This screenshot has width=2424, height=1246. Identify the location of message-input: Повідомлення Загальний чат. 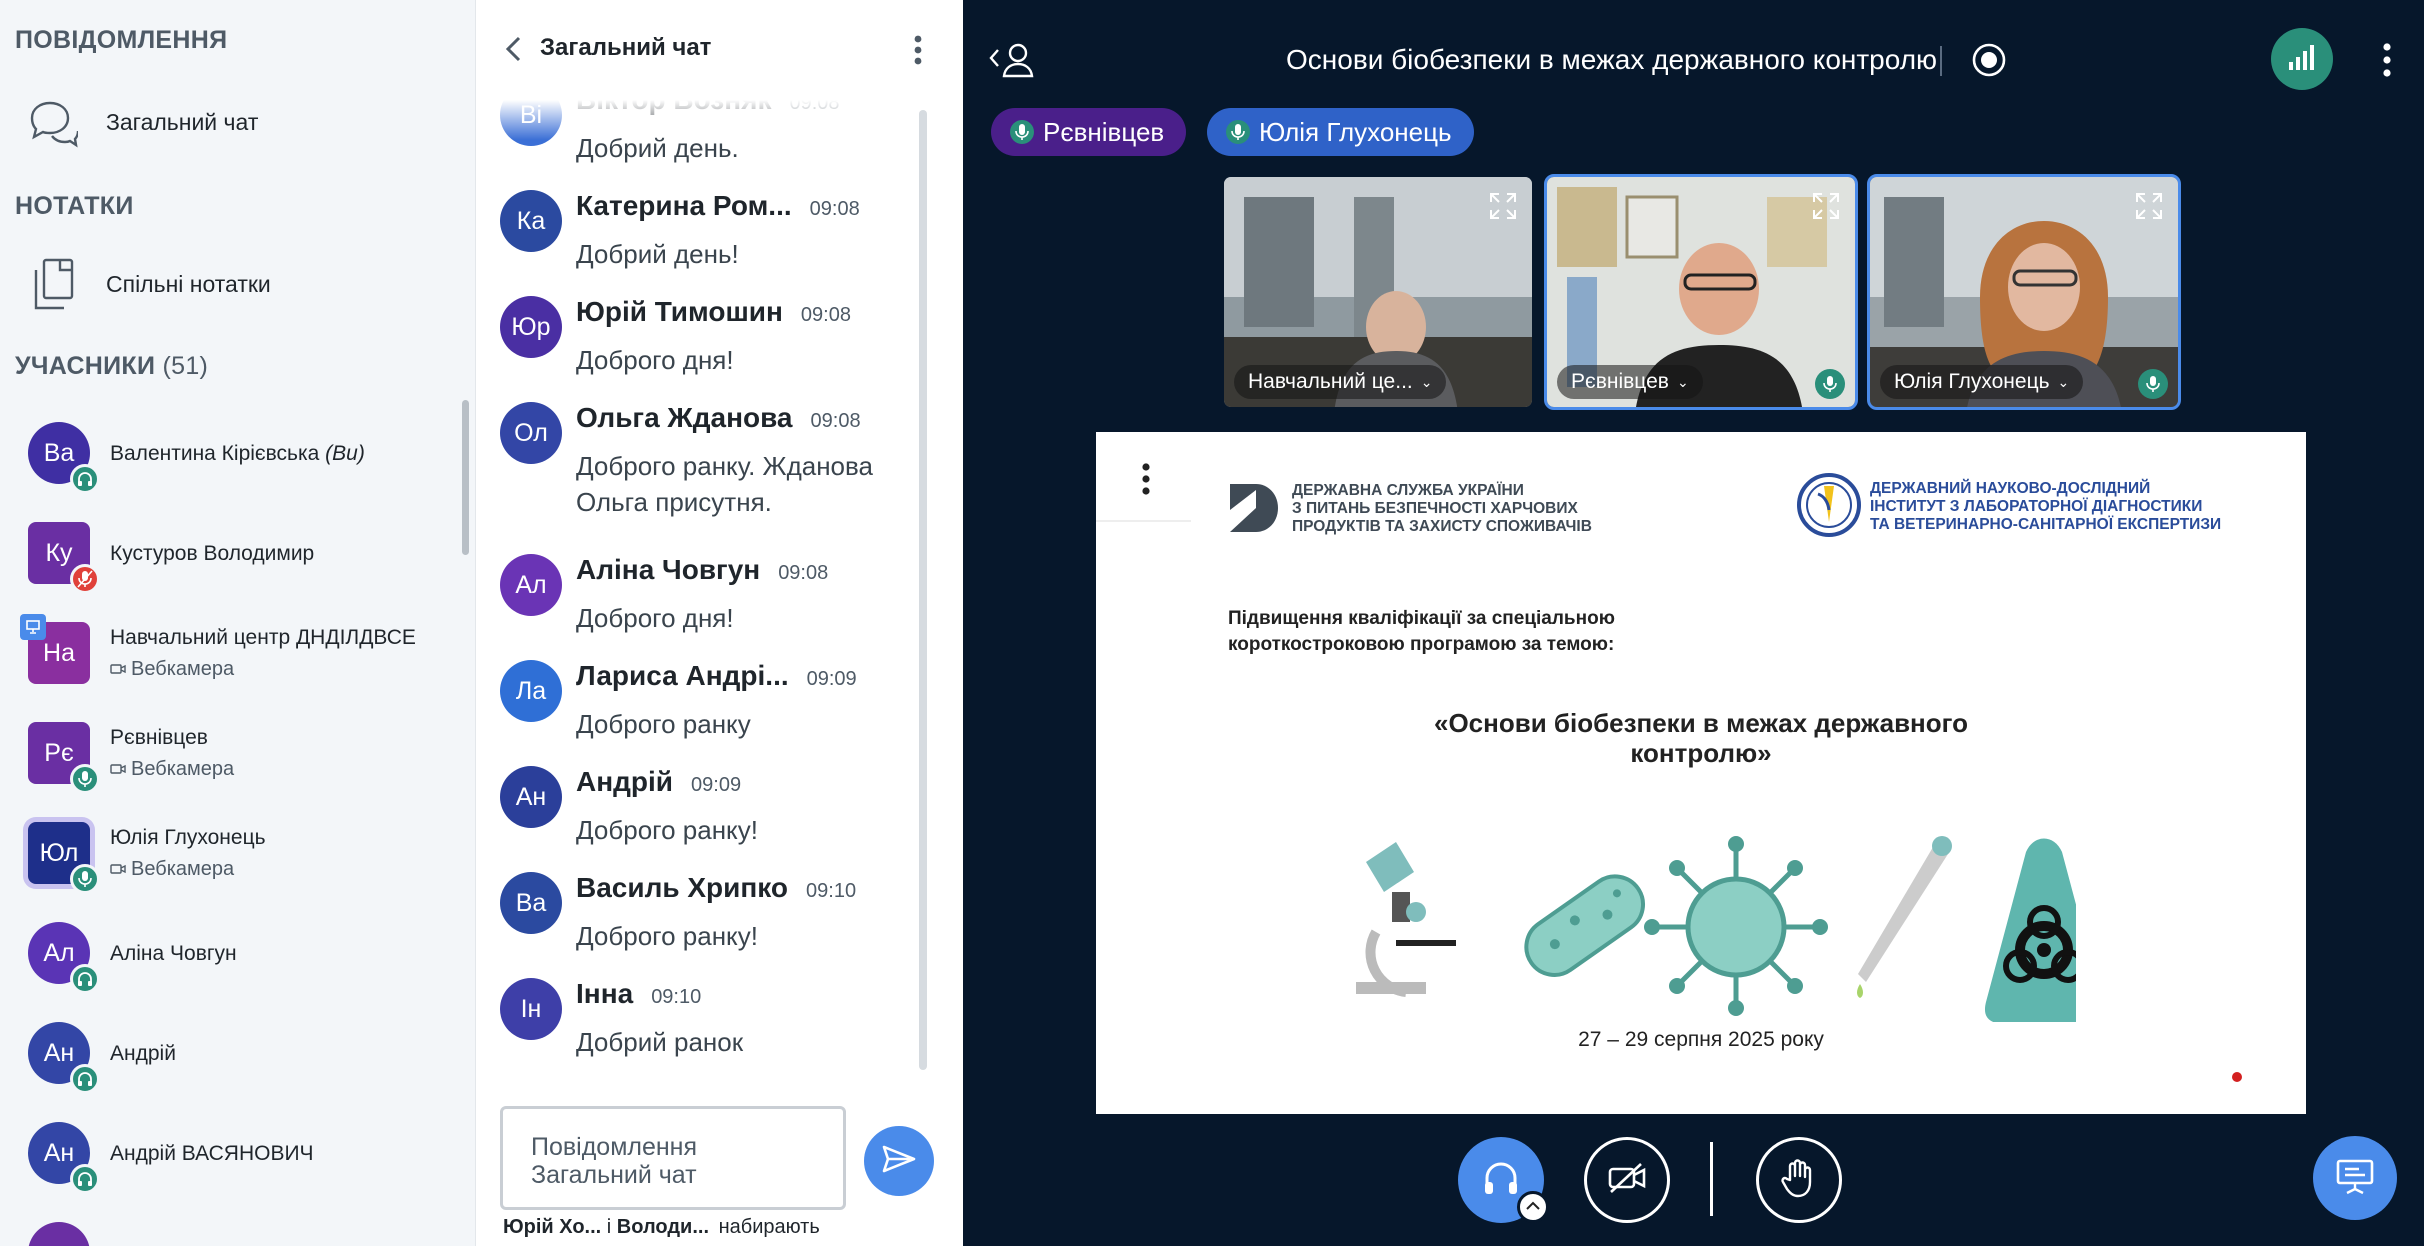
(673, 1158).